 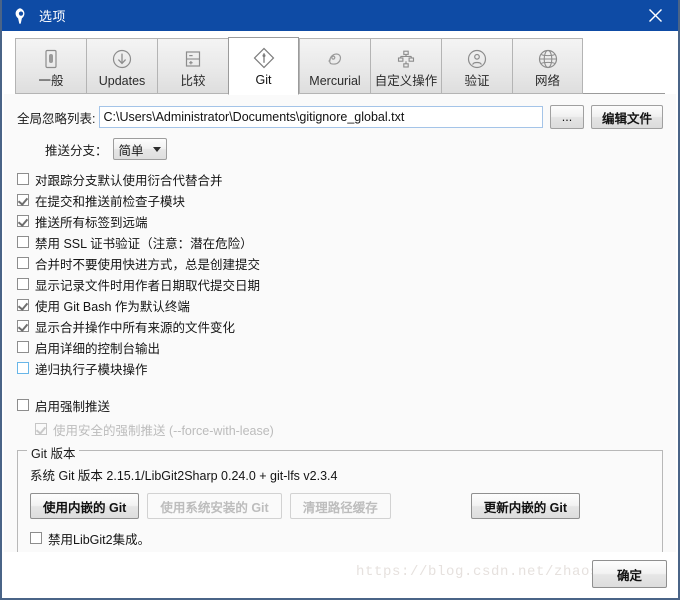 I want to click on checkbox-row-rebase-tracking: 对跟踪分支默认使用衍合代替合并, so click(x=340, y=179).